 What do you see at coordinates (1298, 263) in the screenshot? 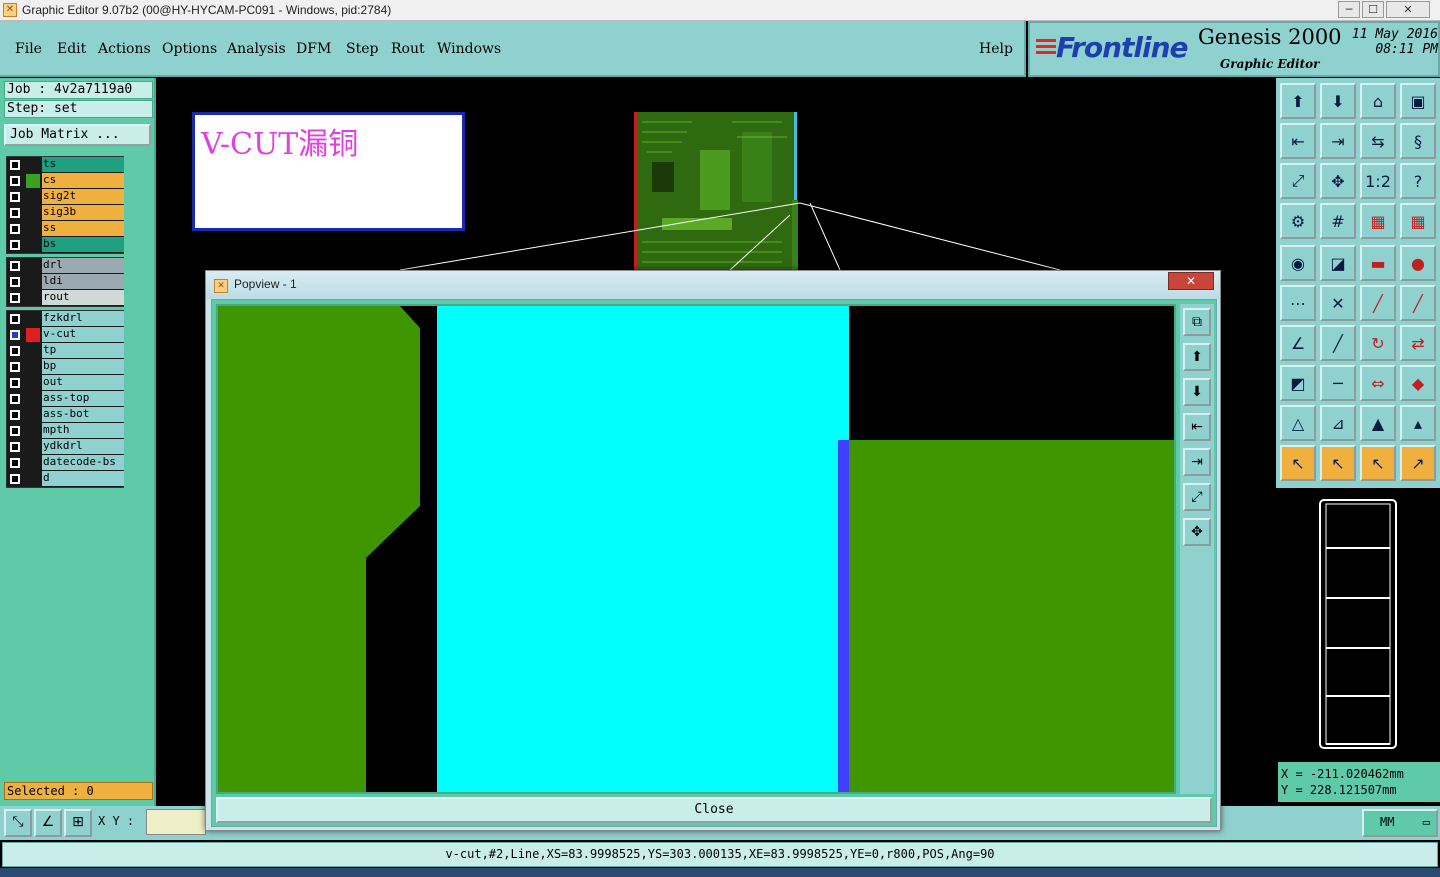
I see `snap-center-icon: ◉` at bounding box center [1298, 263].